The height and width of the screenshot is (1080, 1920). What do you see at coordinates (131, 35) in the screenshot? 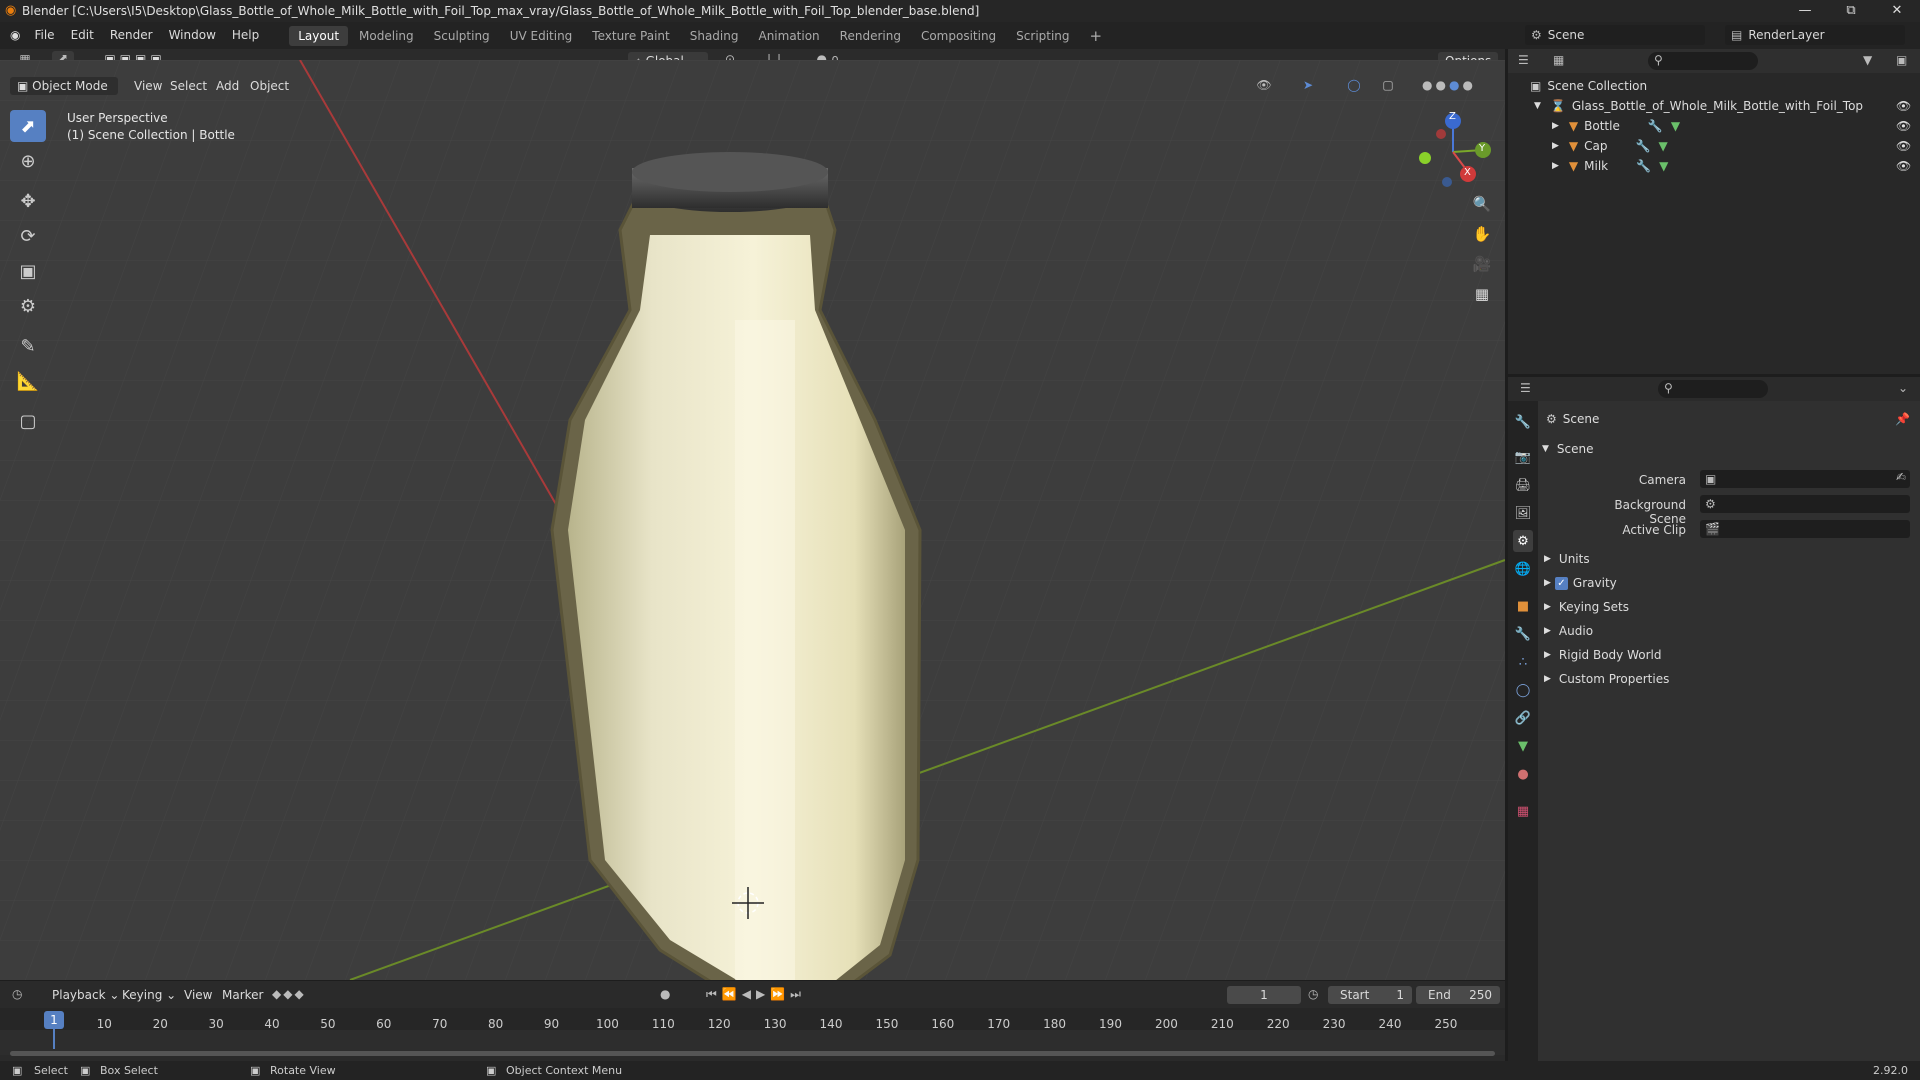
I see `menu-render: Render` at bounding box center [131, 35].